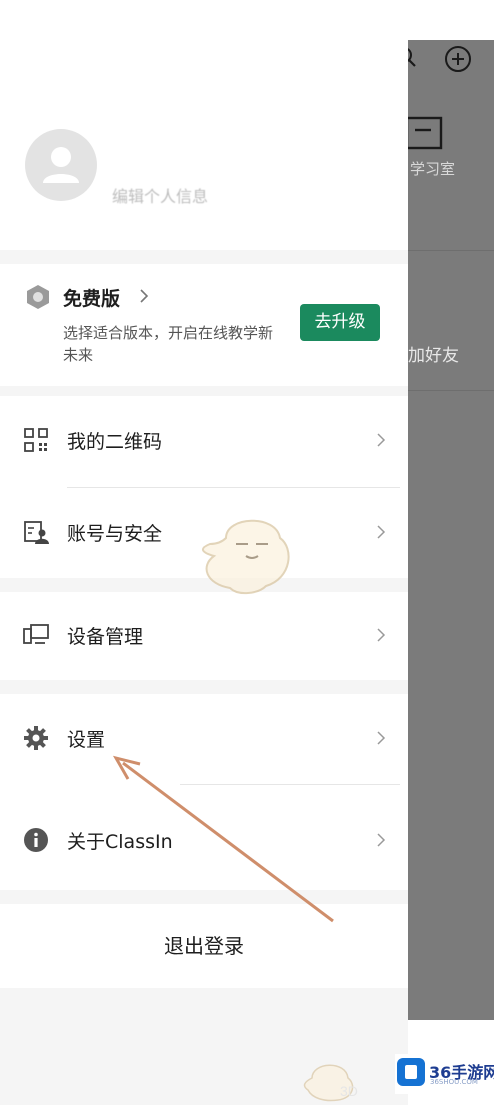 This screenshot has height=1105, width=494. What do you see at coordinates (115, 442) in the screenshot?
I see `menu-item-label: 我的二维码` at bounding box center [115, 442].